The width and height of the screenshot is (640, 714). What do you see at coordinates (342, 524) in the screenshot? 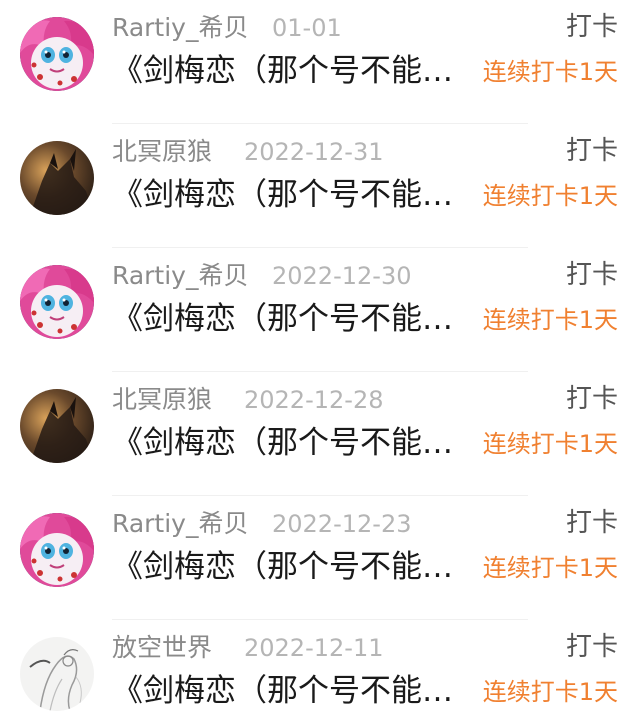
I see `checkin-date: 2022-12-23` at bounding box center [342, 524].